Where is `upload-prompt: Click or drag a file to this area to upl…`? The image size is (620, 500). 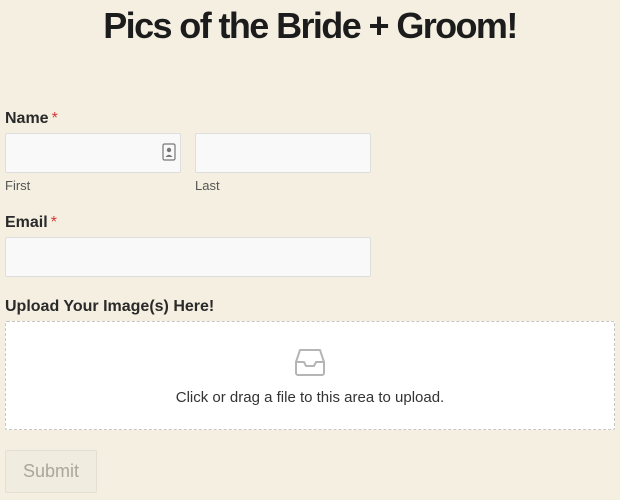 upload-prompt: Click or drag a file to this area to upl… is located at coordinates (310, 397).